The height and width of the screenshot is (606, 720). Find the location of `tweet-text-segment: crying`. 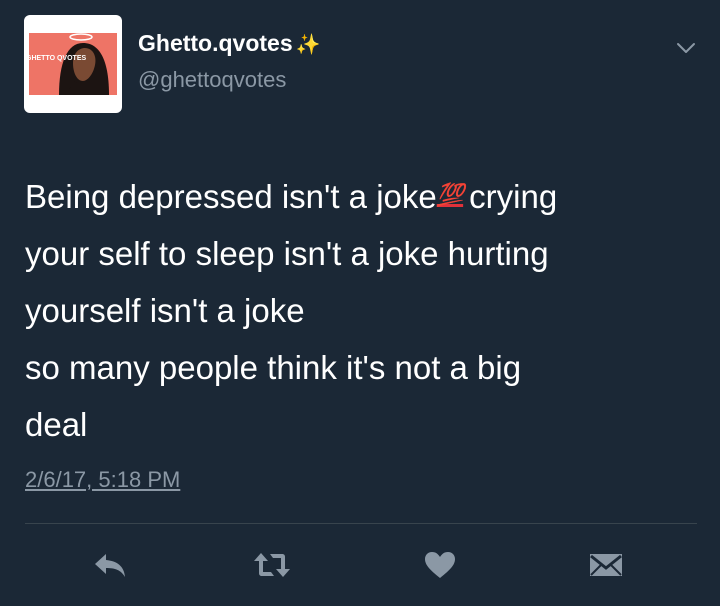

tweet-text-segment: crying is located at coordinates (513, 196).